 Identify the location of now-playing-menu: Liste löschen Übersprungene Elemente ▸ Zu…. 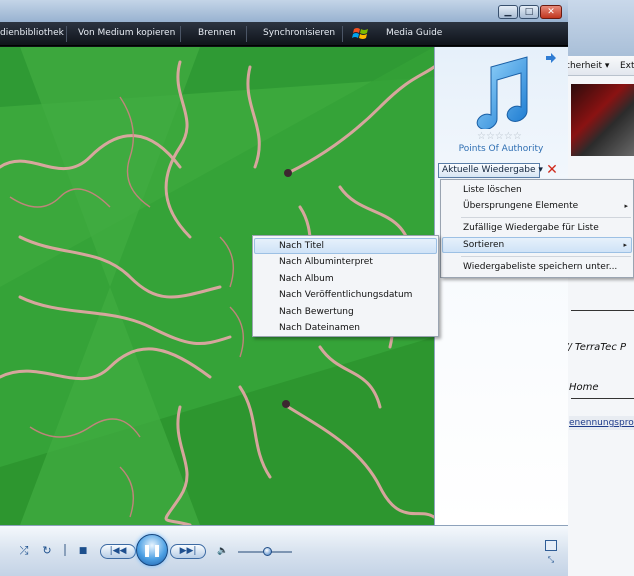
(537, 228).